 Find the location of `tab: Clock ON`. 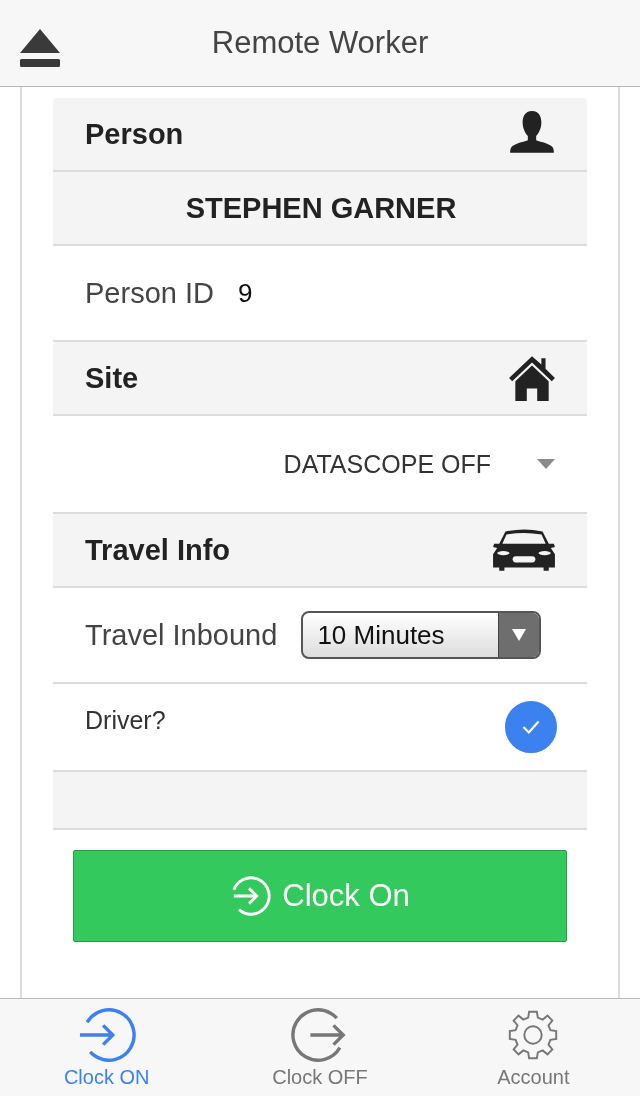

tab: Clock ON is located at coordinates (107, 1047).